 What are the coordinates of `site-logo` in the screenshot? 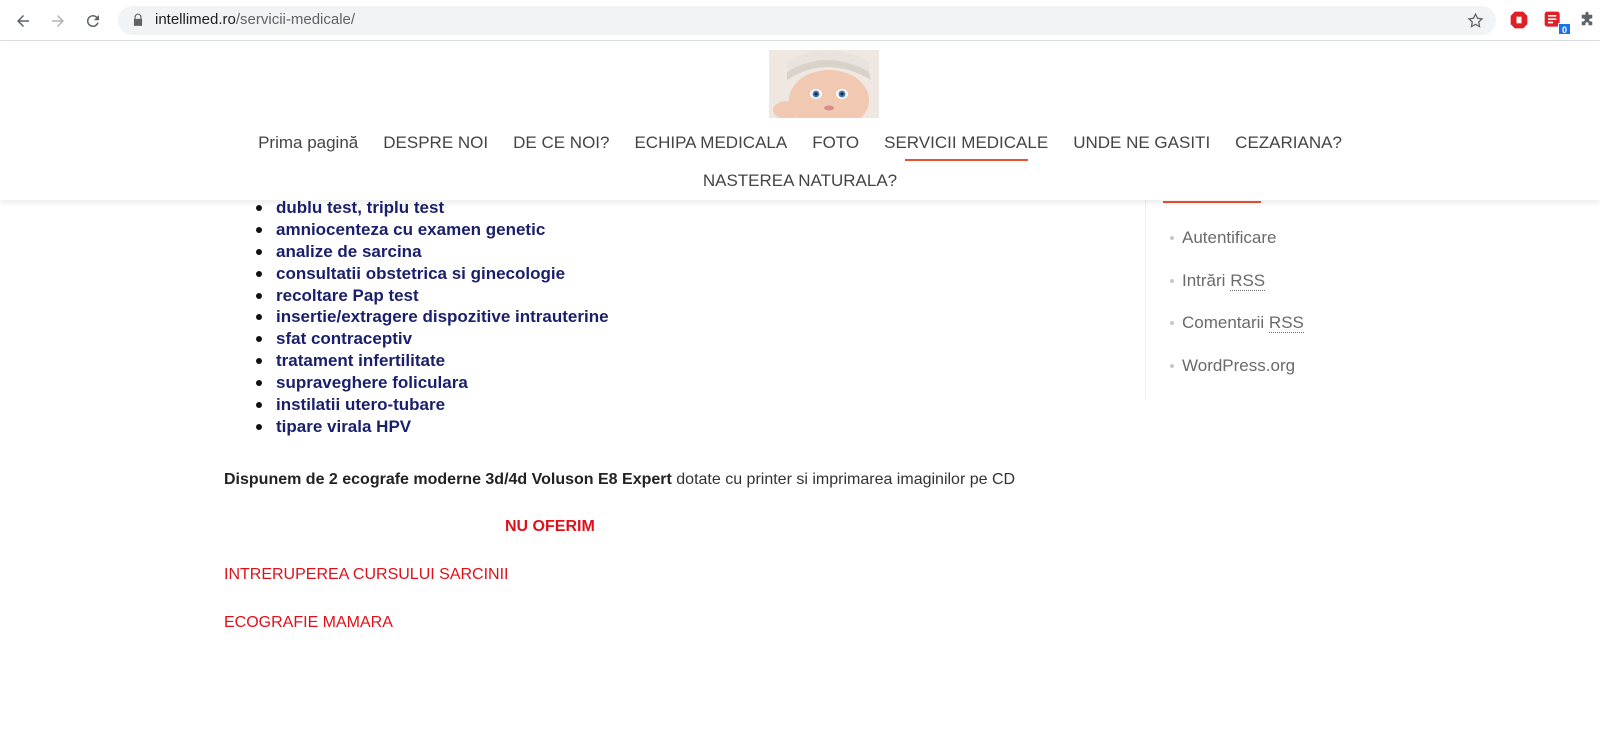 It's located at (824, 84).